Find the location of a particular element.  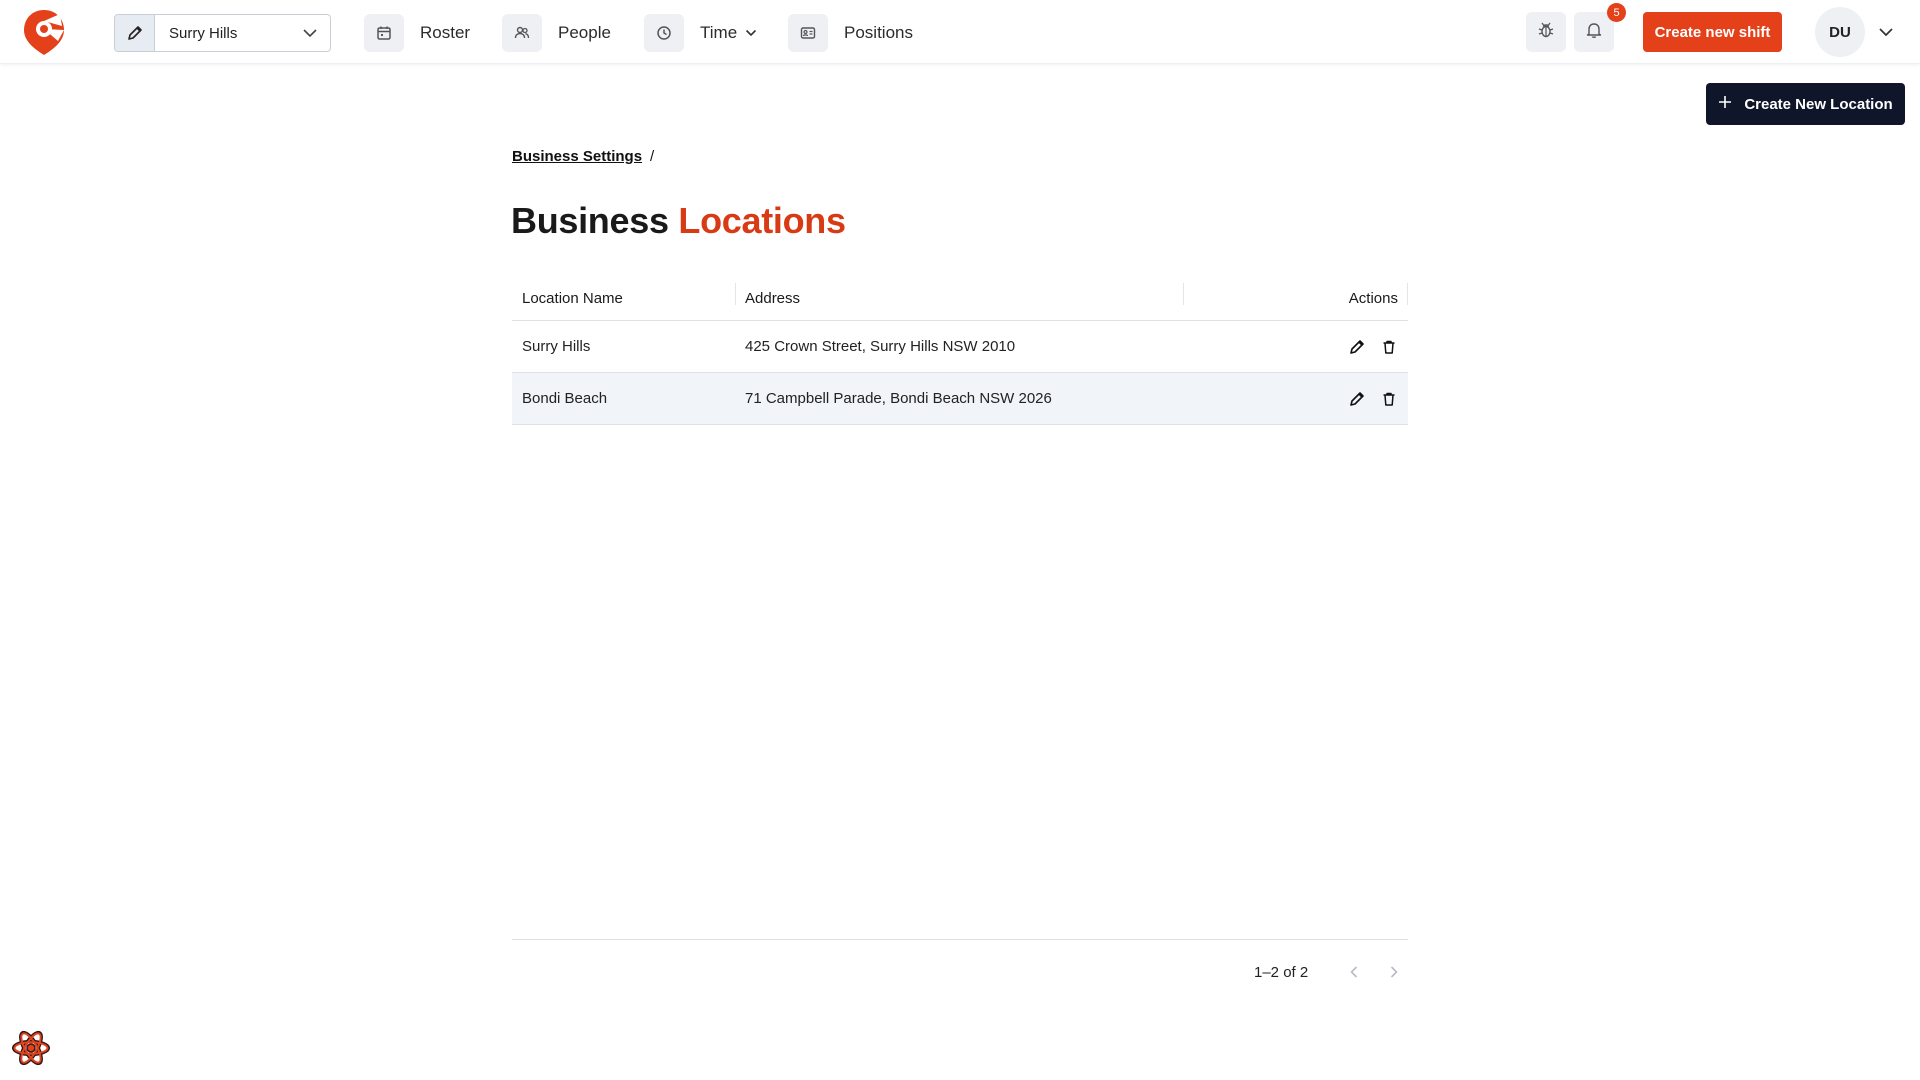

location-select: Surry Hills is located at coordinates (222, 33).